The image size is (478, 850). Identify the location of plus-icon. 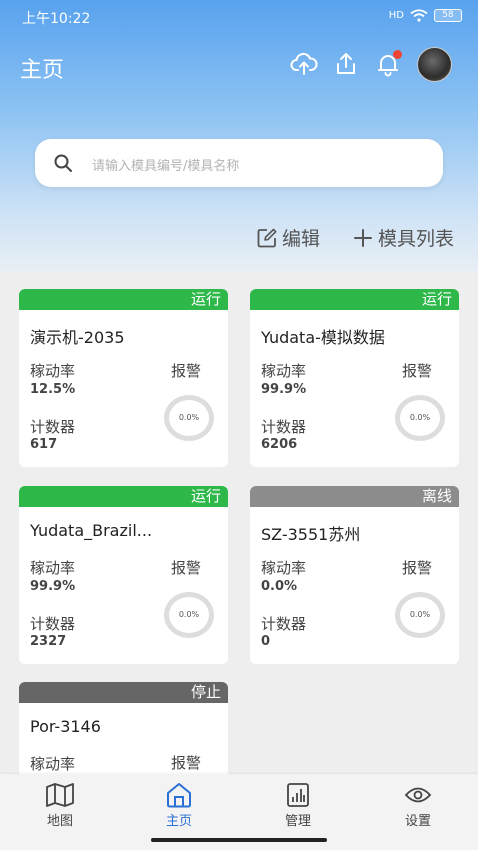
(363, 237).